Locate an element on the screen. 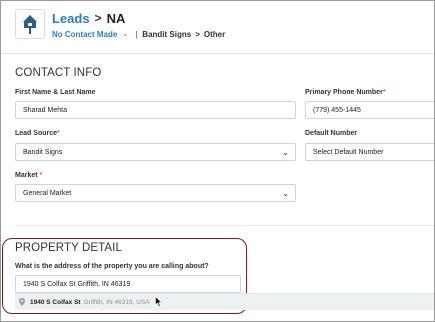 This screenshot has width=435, height=322. logo is located at coordinates (30, 24).